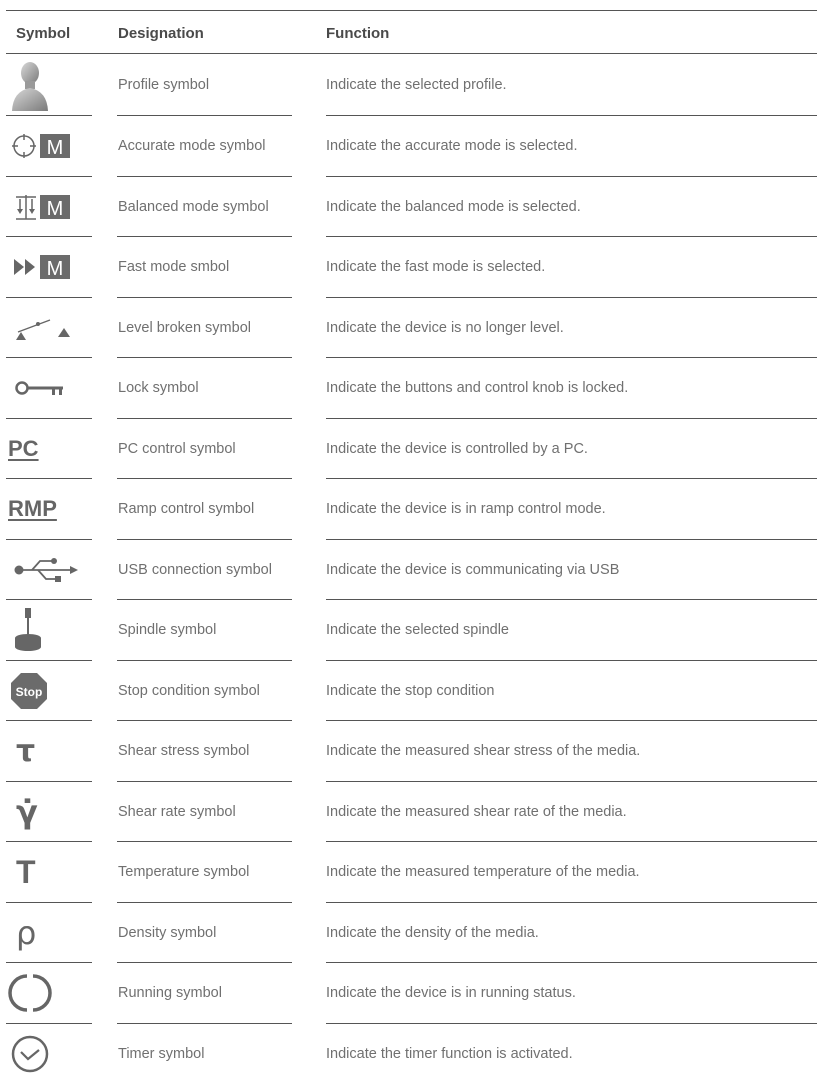  What do you see at coordinates (50, 328) in the screenshot?
I see `level-broken-icon` at bounding box center [50, 328].